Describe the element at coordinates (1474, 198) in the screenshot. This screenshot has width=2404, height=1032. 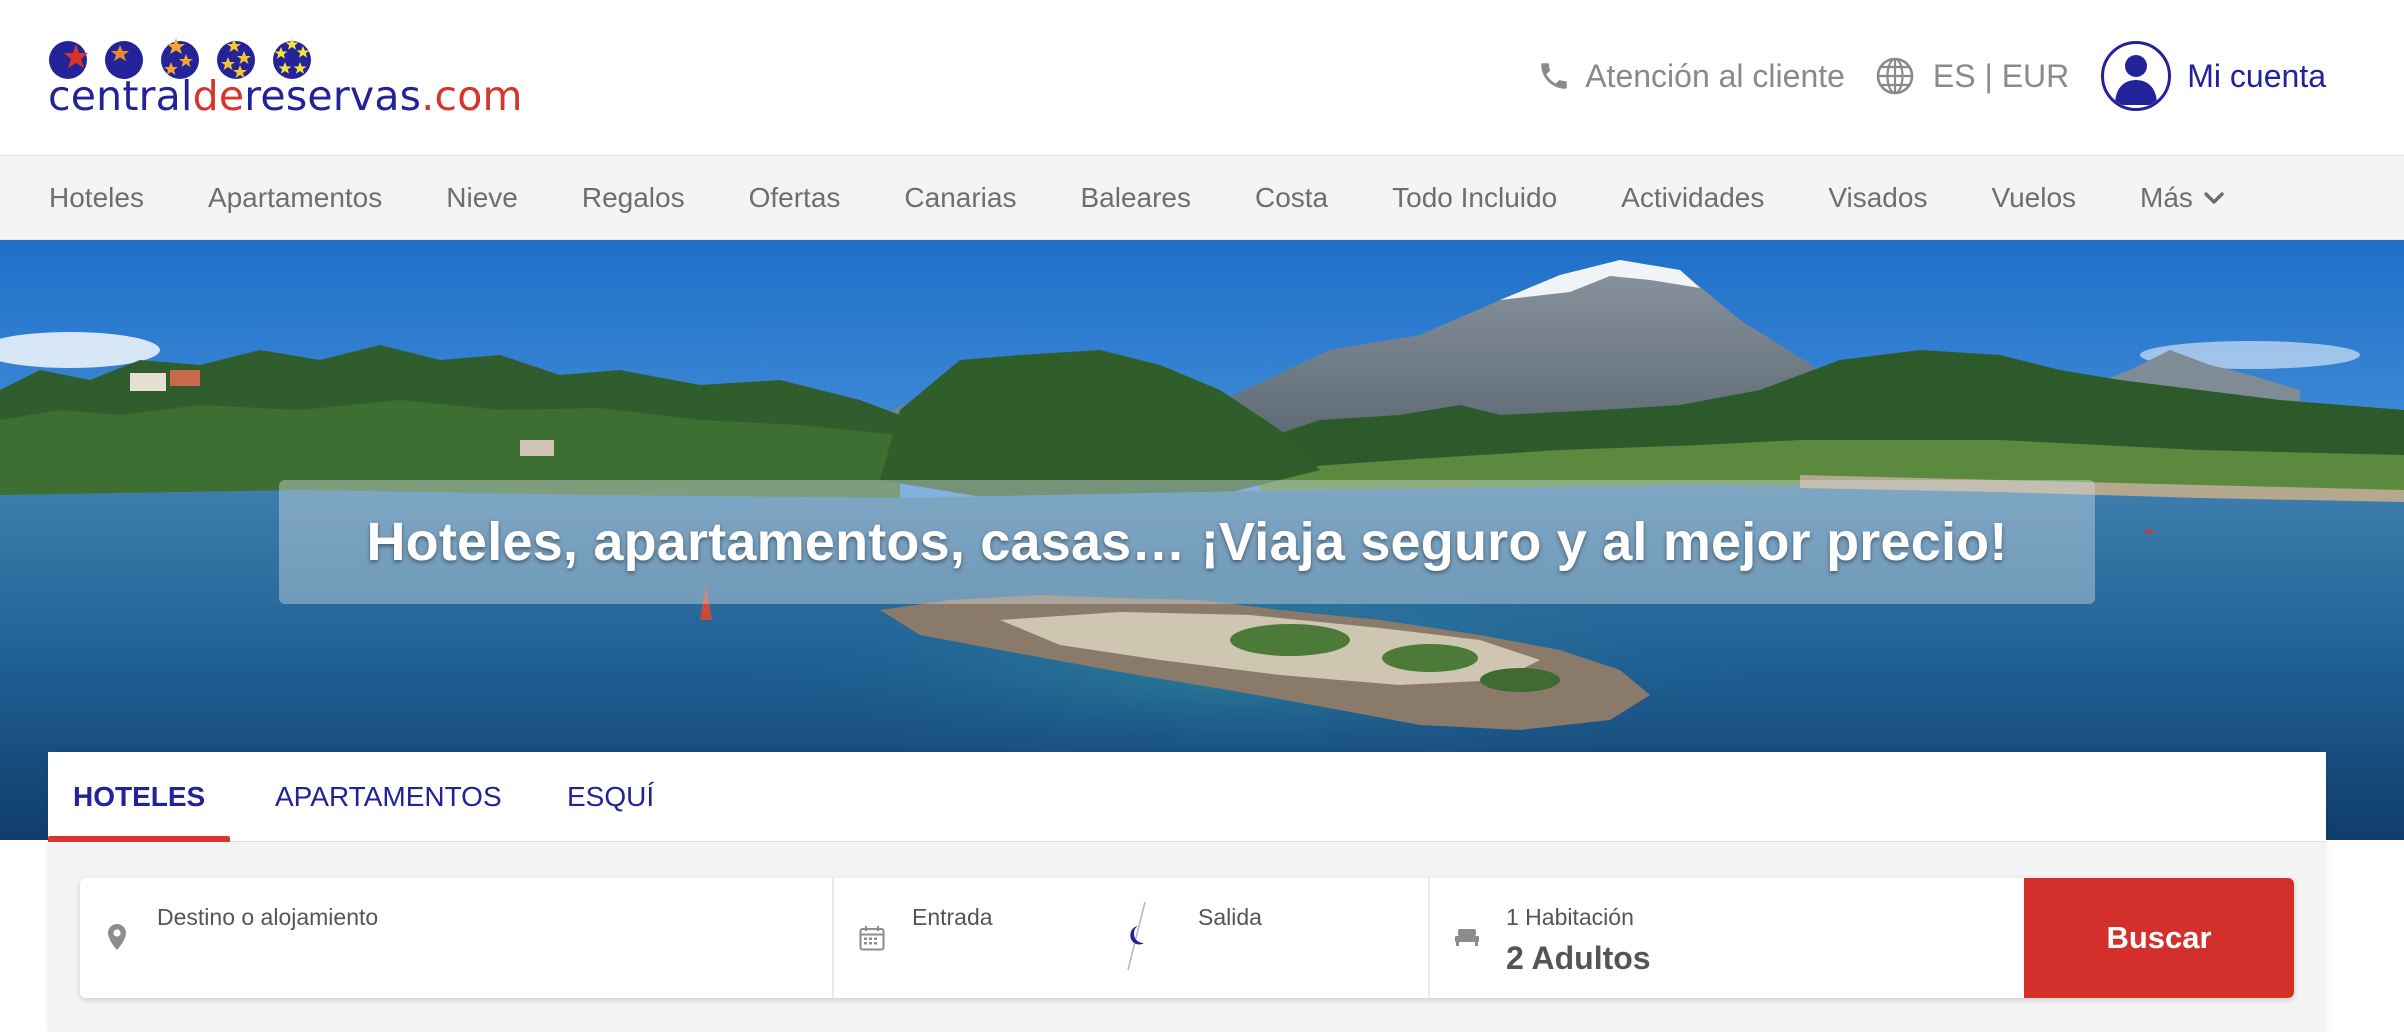
I see `nav-item-todo-incluido: Todo Incluido` at that location.